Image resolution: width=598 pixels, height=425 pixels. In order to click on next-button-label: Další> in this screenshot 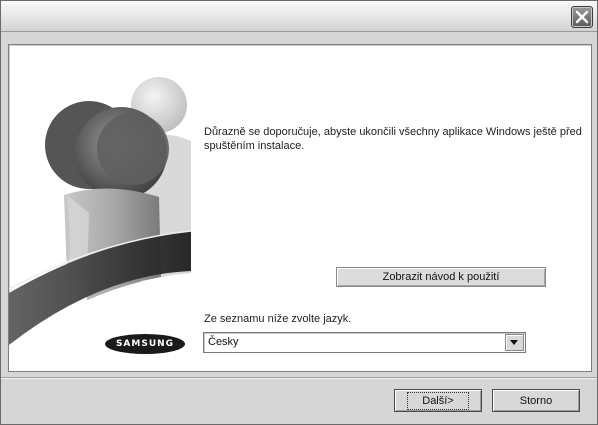, I will do `click(438, 400)`.